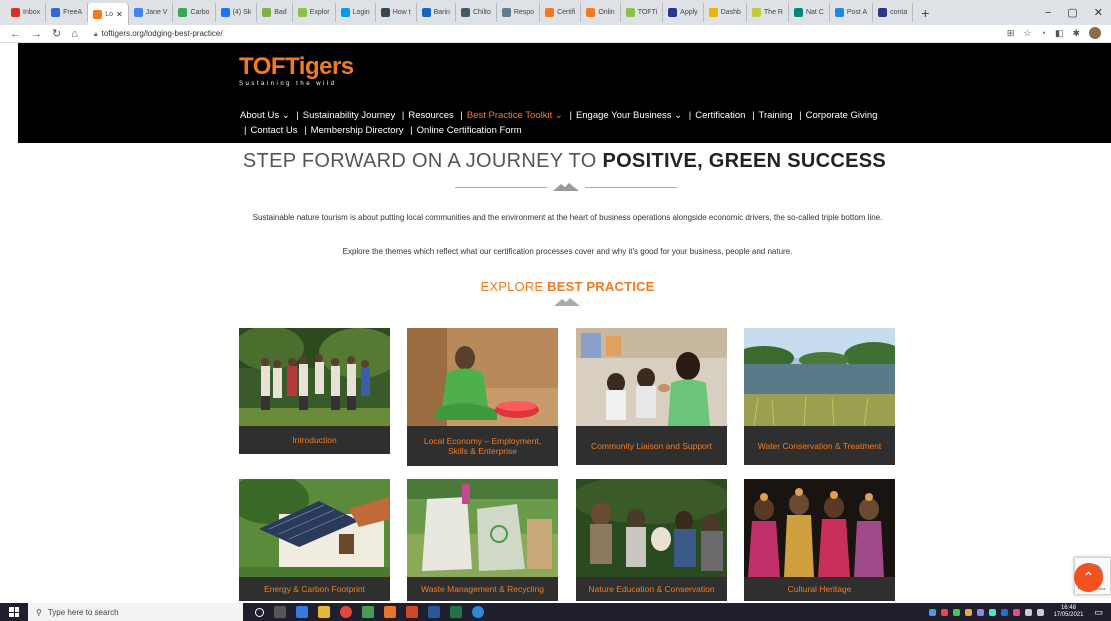  Describe the element at coordinates (744, 161) in the screenshot. I see `title-bold: POSITIVE, GREEN SUCCESS` at that location.